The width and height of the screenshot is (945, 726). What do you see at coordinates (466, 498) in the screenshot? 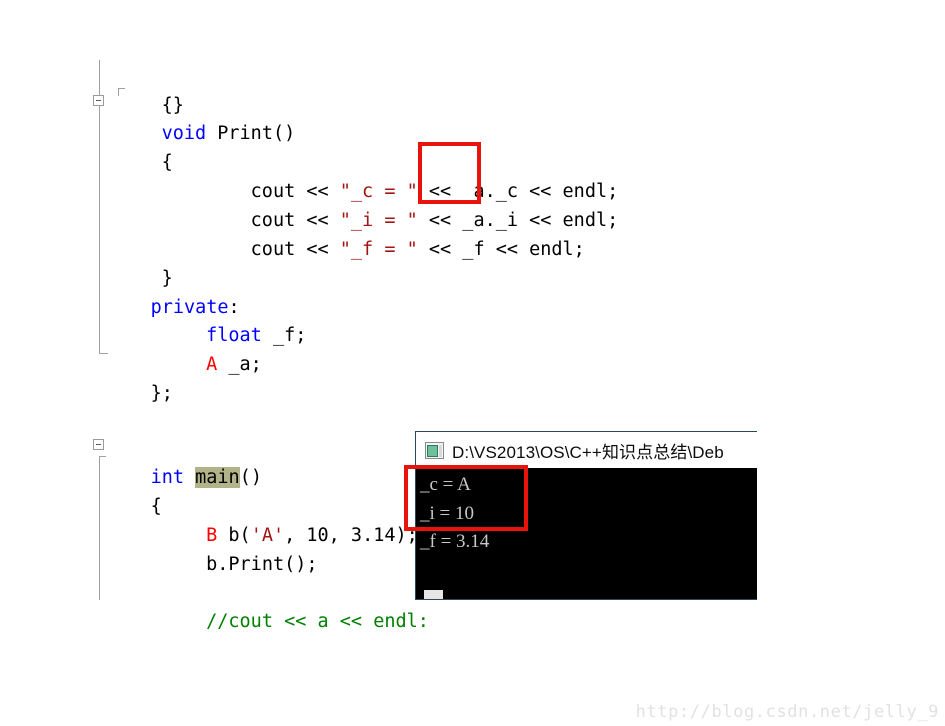
I see `annotation-box-console-output` at bounding box center [466, 498].